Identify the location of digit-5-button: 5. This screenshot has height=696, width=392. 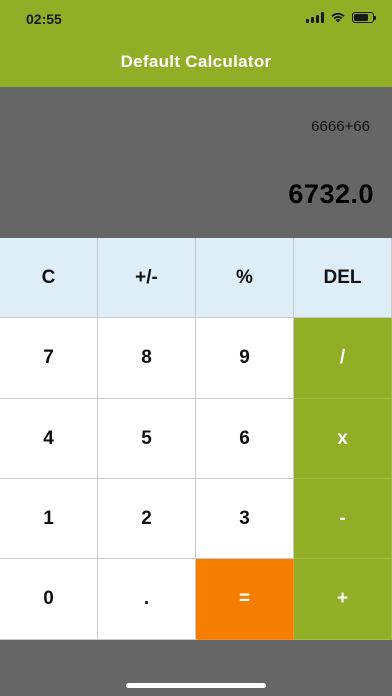
(147, 439).